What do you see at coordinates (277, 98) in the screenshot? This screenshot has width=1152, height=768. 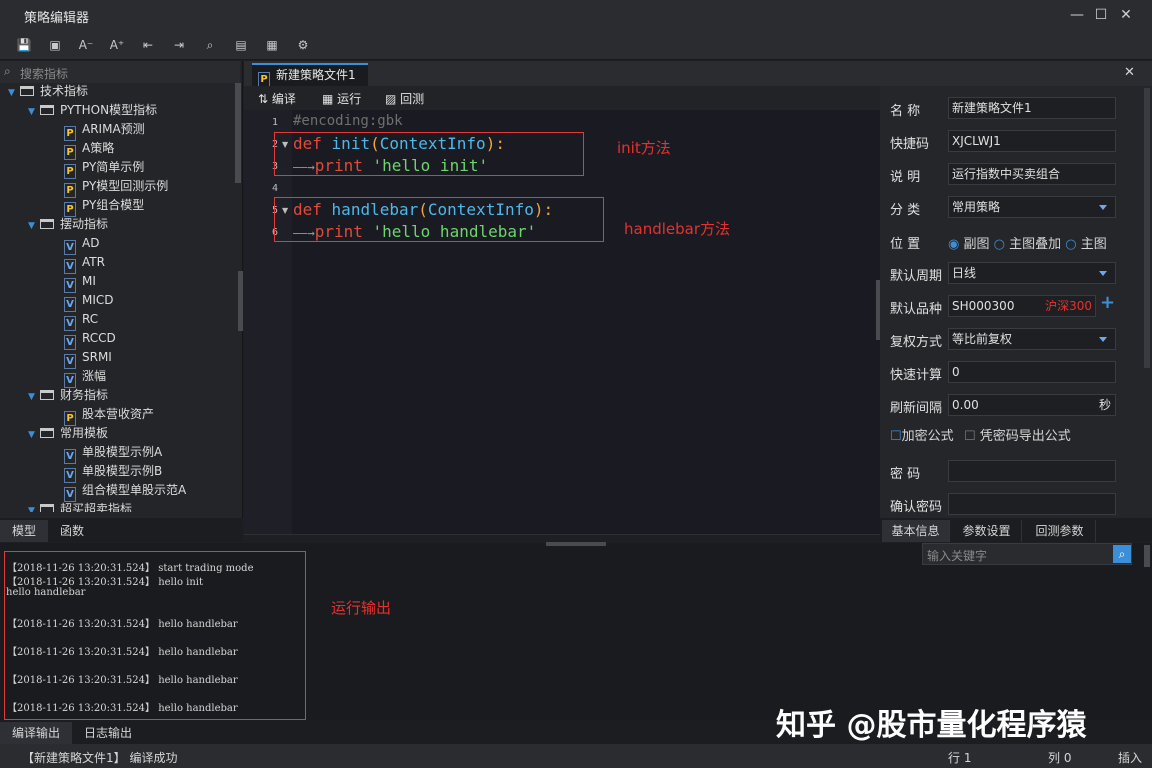 I see `compile-button: ⇅ 编译` at bounding box center [277, 98].